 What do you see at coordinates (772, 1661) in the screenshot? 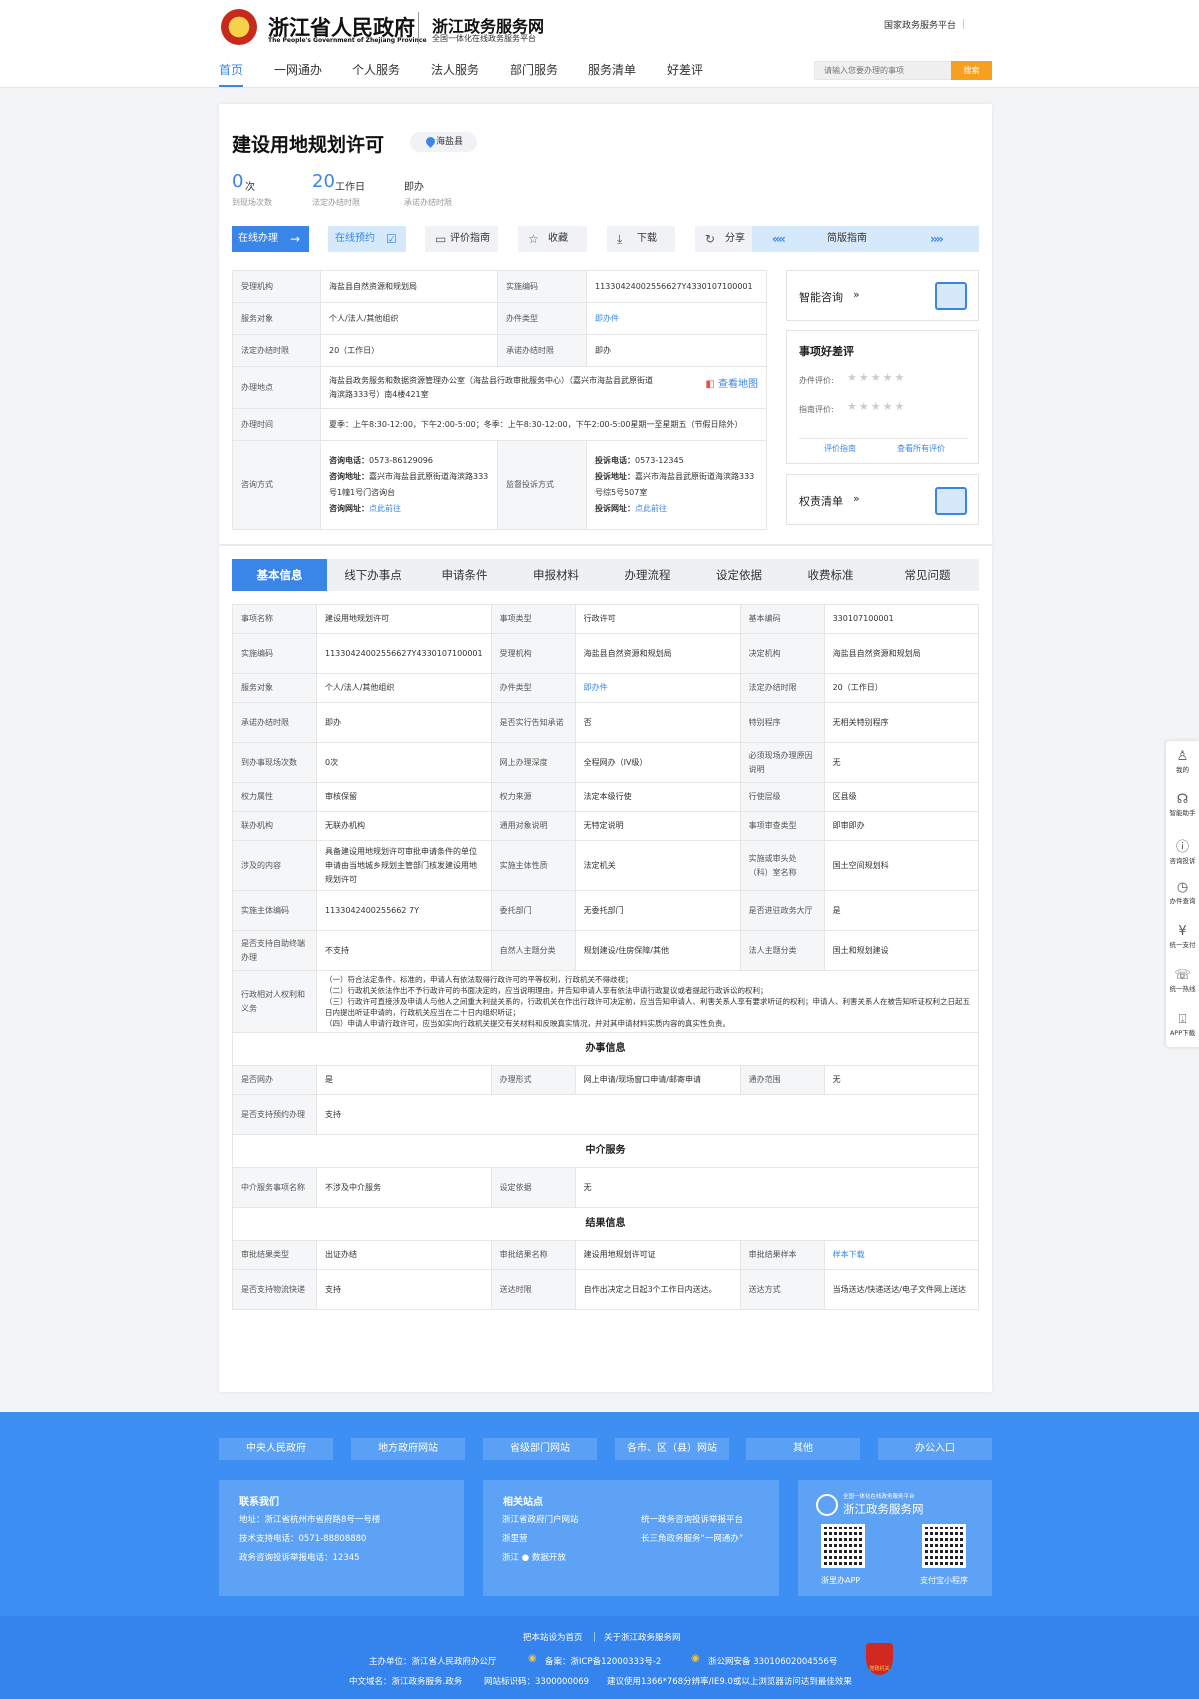
I see `police-record: 浙公网安备 33010602004556号` at bounding box center [772, 1661].